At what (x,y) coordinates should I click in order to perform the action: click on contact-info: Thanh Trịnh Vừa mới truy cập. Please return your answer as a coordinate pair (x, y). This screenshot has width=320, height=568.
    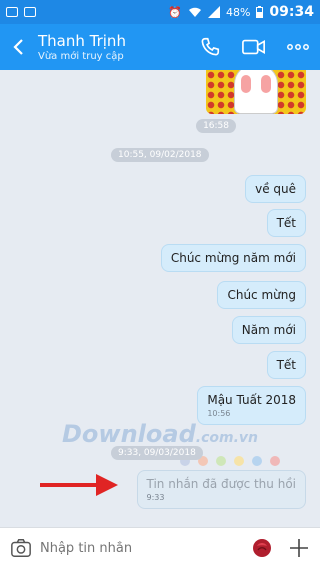
    Looking at the image, I should click on (82, 47).